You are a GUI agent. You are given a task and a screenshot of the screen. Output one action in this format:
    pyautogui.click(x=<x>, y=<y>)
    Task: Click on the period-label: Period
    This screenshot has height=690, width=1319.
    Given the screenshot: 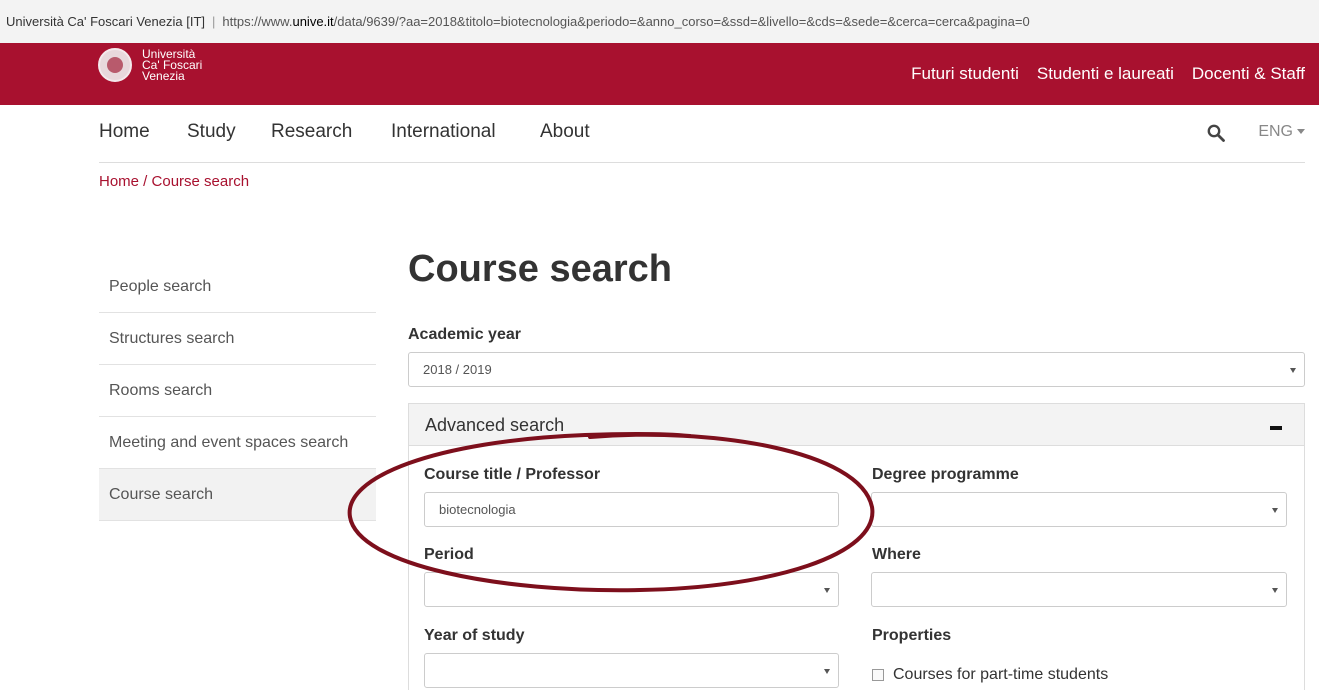 What is the action you would take?
    pyautogui.click(x=449, y=554)
    